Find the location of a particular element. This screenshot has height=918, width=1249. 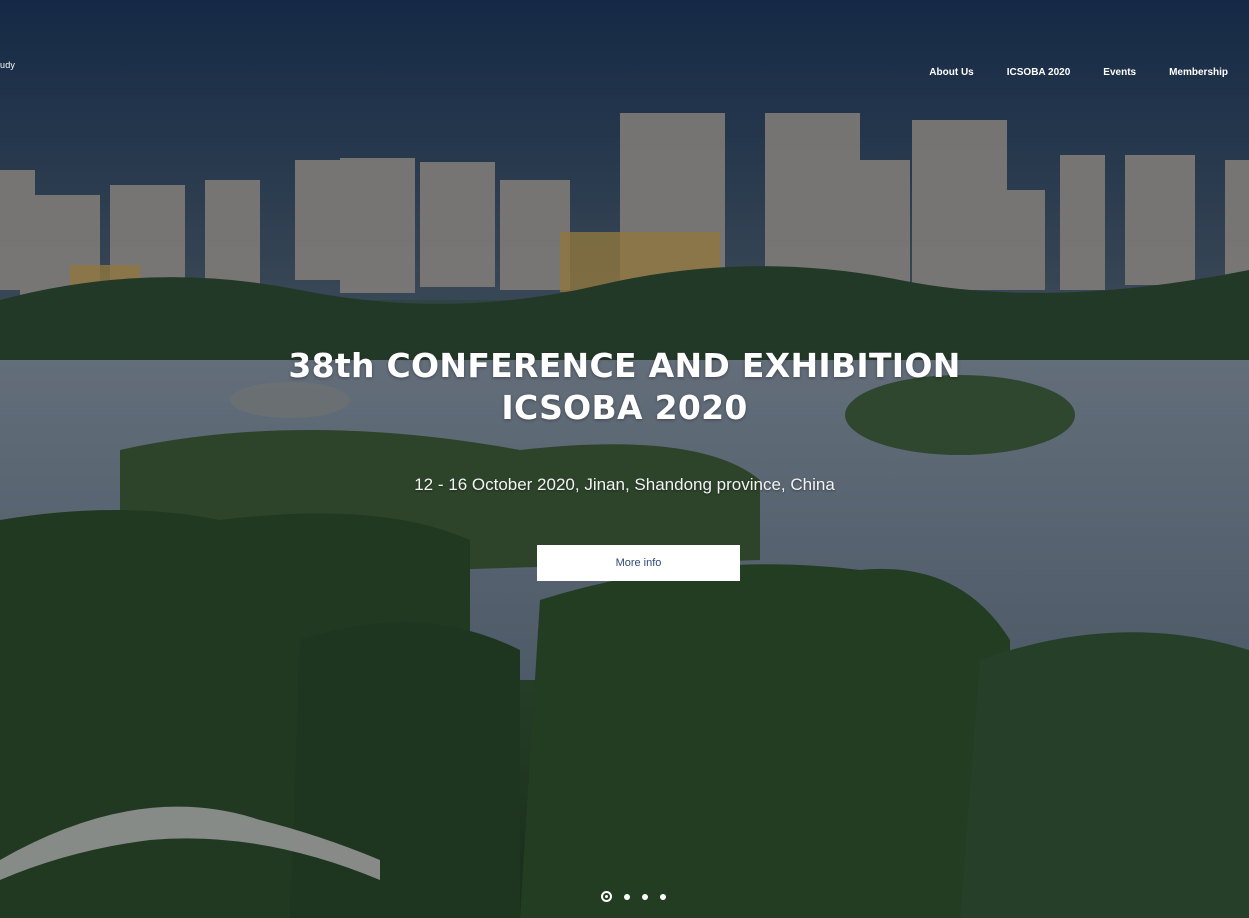

nav-membership: Membership is located at coordinates (1198, 72).